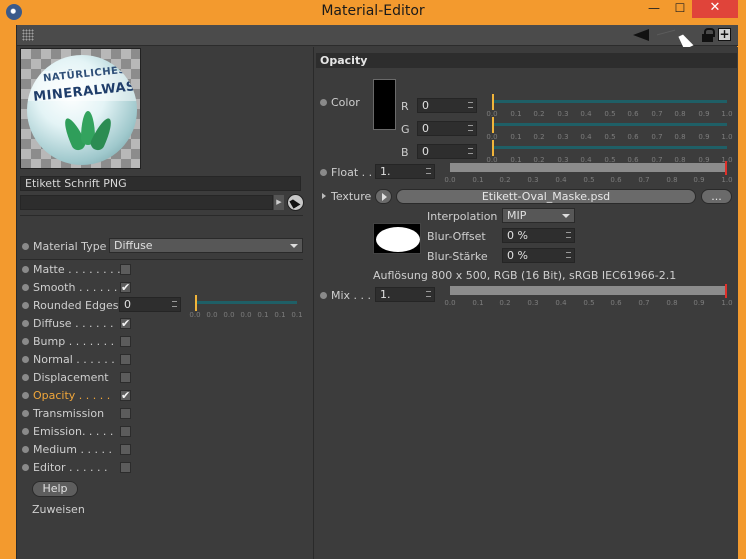 The image size is (746, 559). What do you see at coordinates (355, 295) in the screenshot?
I see `mix-label: Mix . . . .` at bounding box center [355, 295].